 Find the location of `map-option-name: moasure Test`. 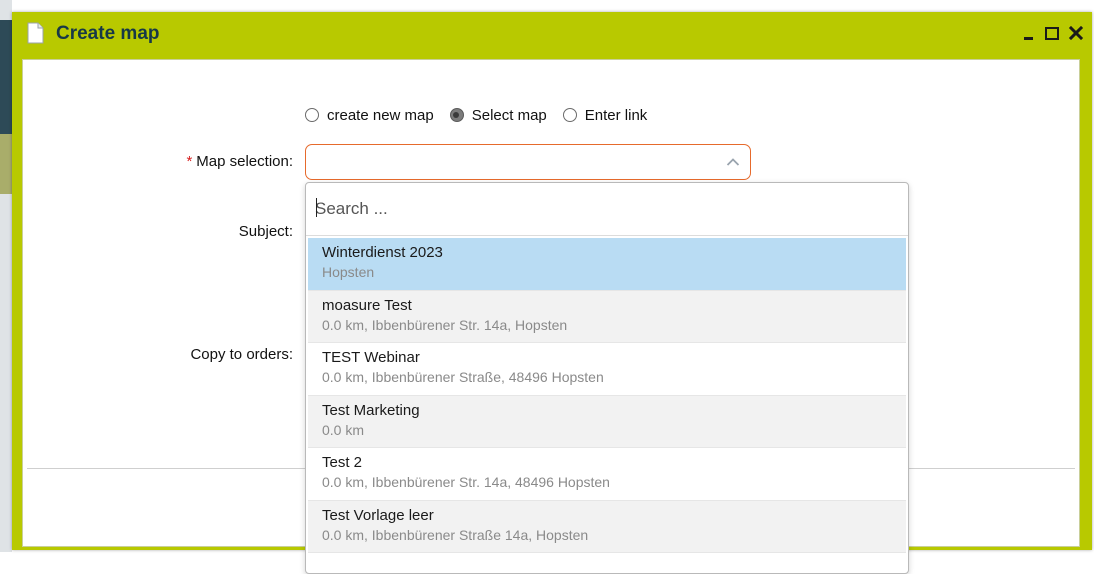

map-option-name: moasure Test is located at coordinates (367, 305).